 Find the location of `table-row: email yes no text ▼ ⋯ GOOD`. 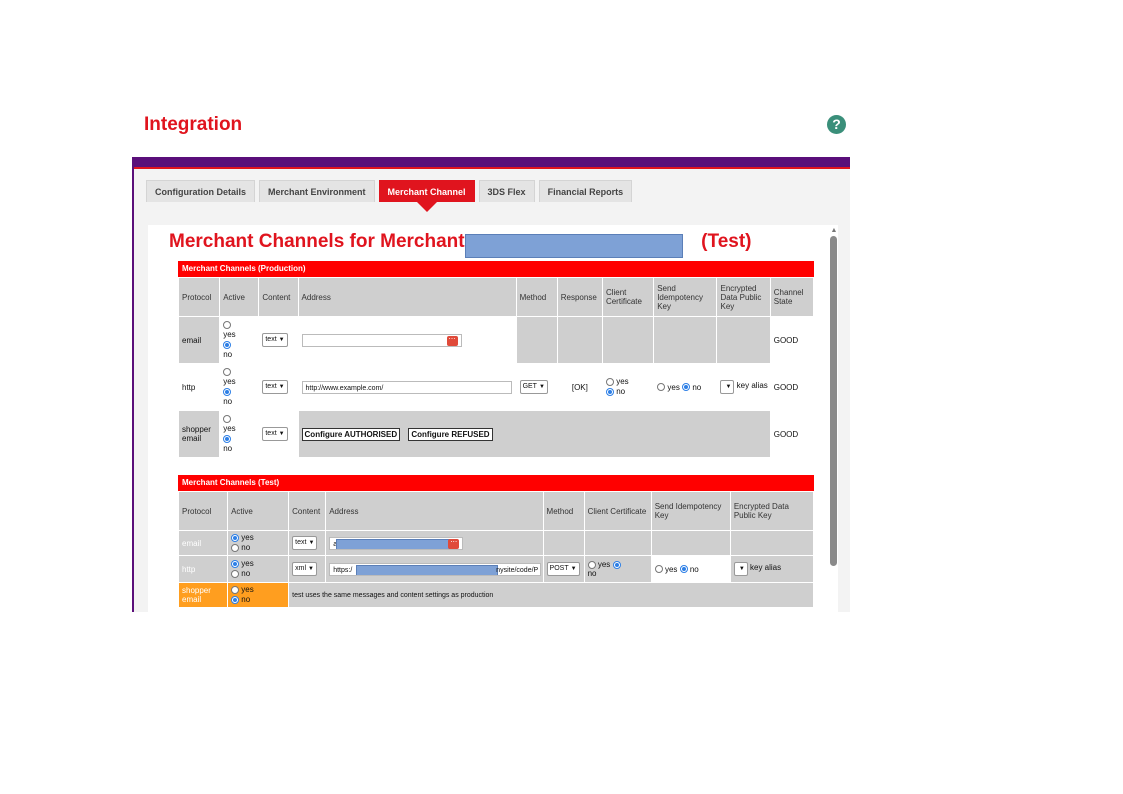

table-row: email yes no text ▼ ⋯ GOOD is located at coordinates (496, 340).